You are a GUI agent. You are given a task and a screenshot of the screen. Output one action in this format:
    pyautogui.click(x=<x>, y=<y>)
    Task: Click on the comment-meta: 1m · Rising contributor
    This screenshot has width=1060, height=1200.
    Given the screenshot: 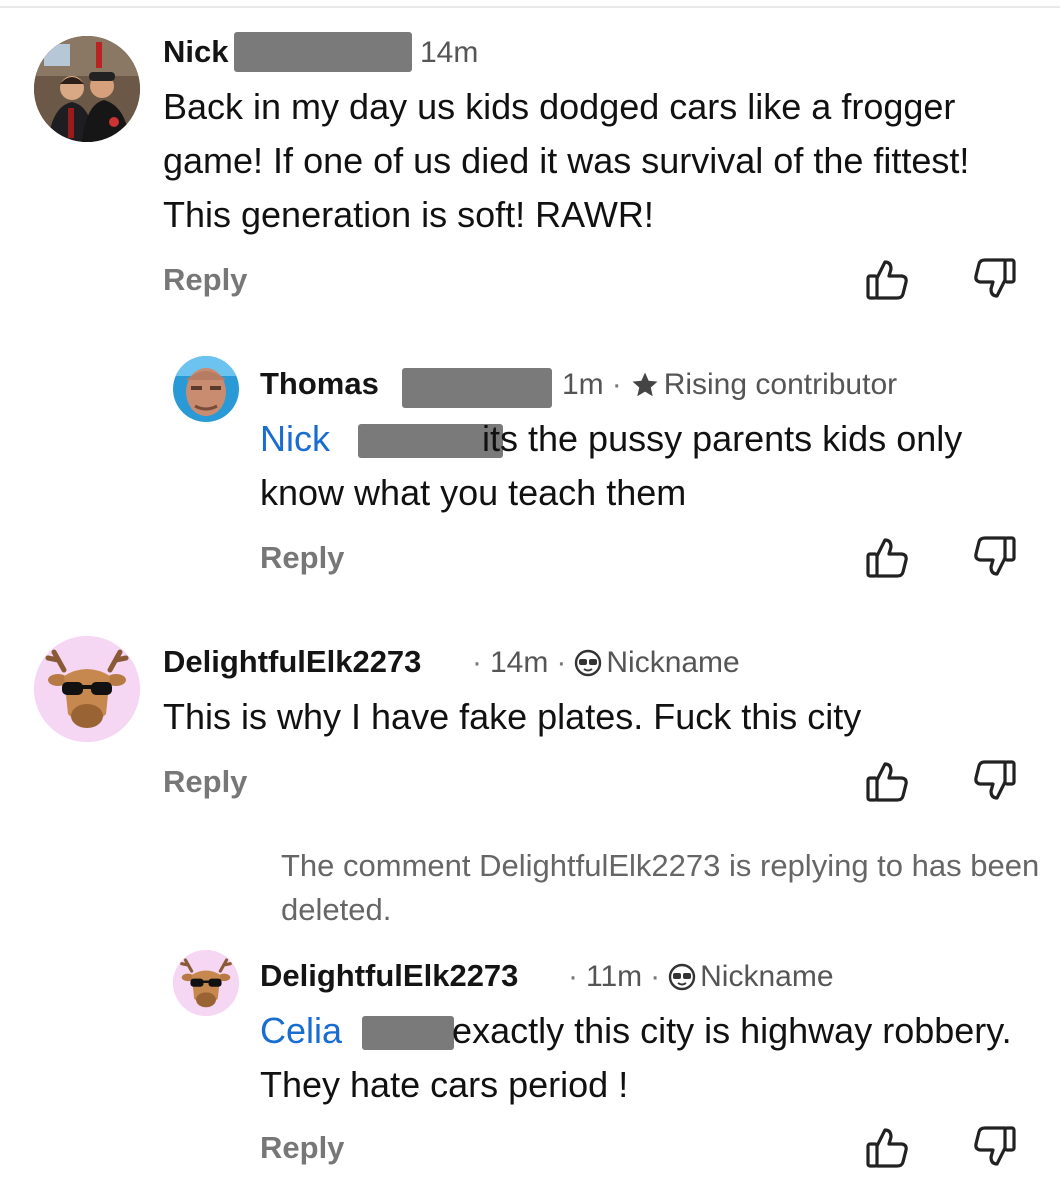 What is the action you would take?
    pyautogui.click(x=729, y=385)
    